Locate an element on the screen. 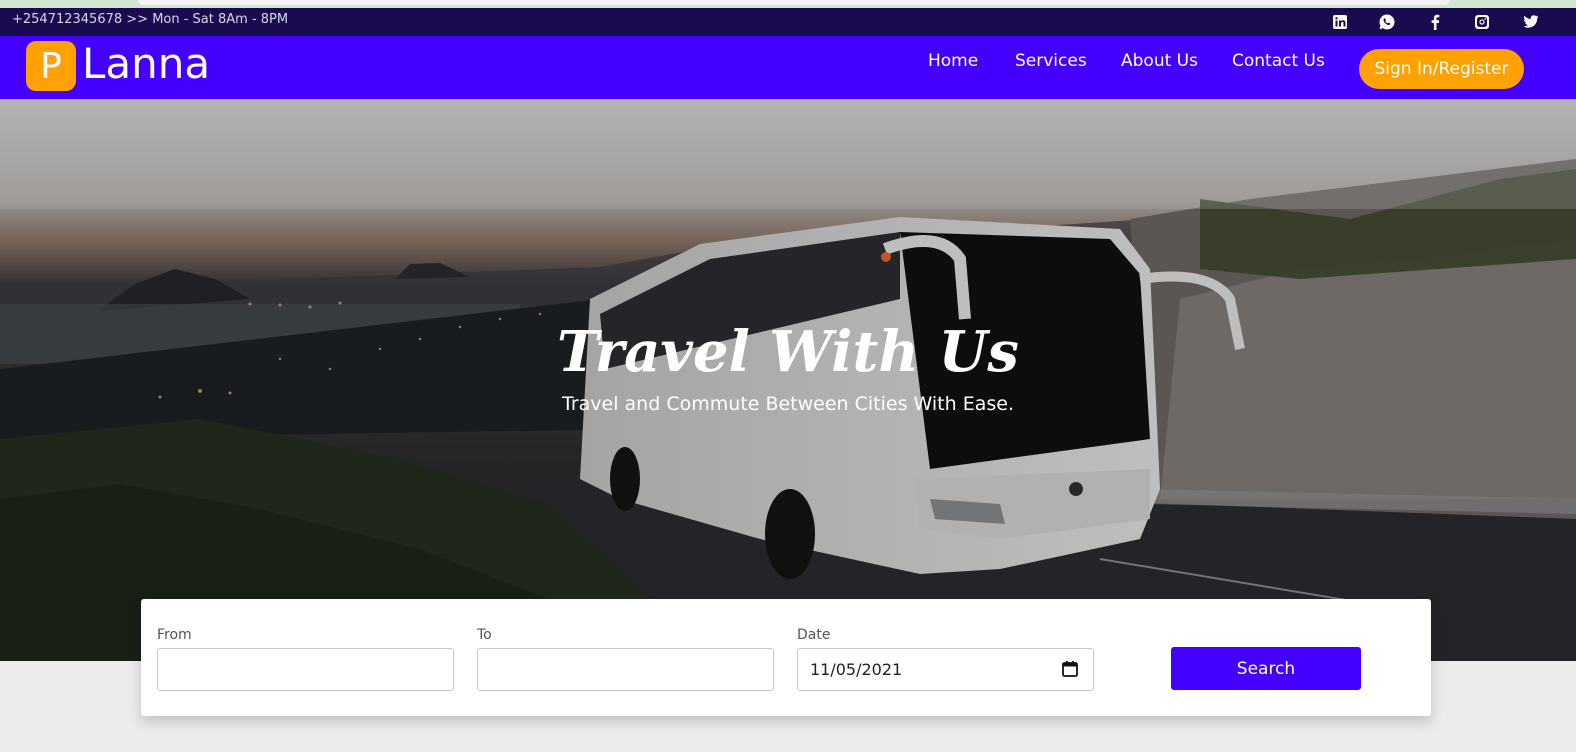 The image size is (1576, 752). from-label: From is located at coordinates (174, 635).